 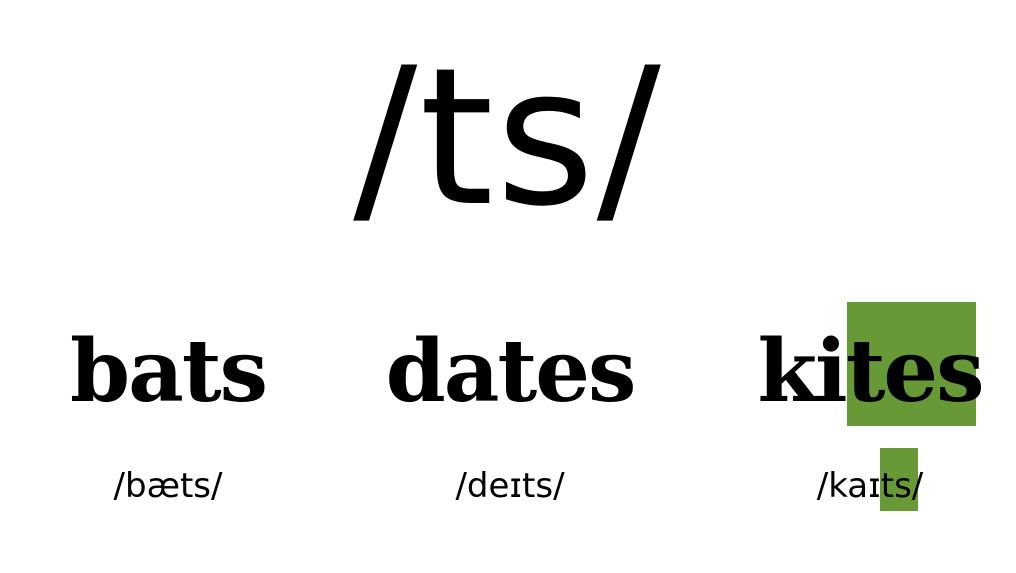 I want to click on example-word-kites: kites, so click(x=870, y=371).